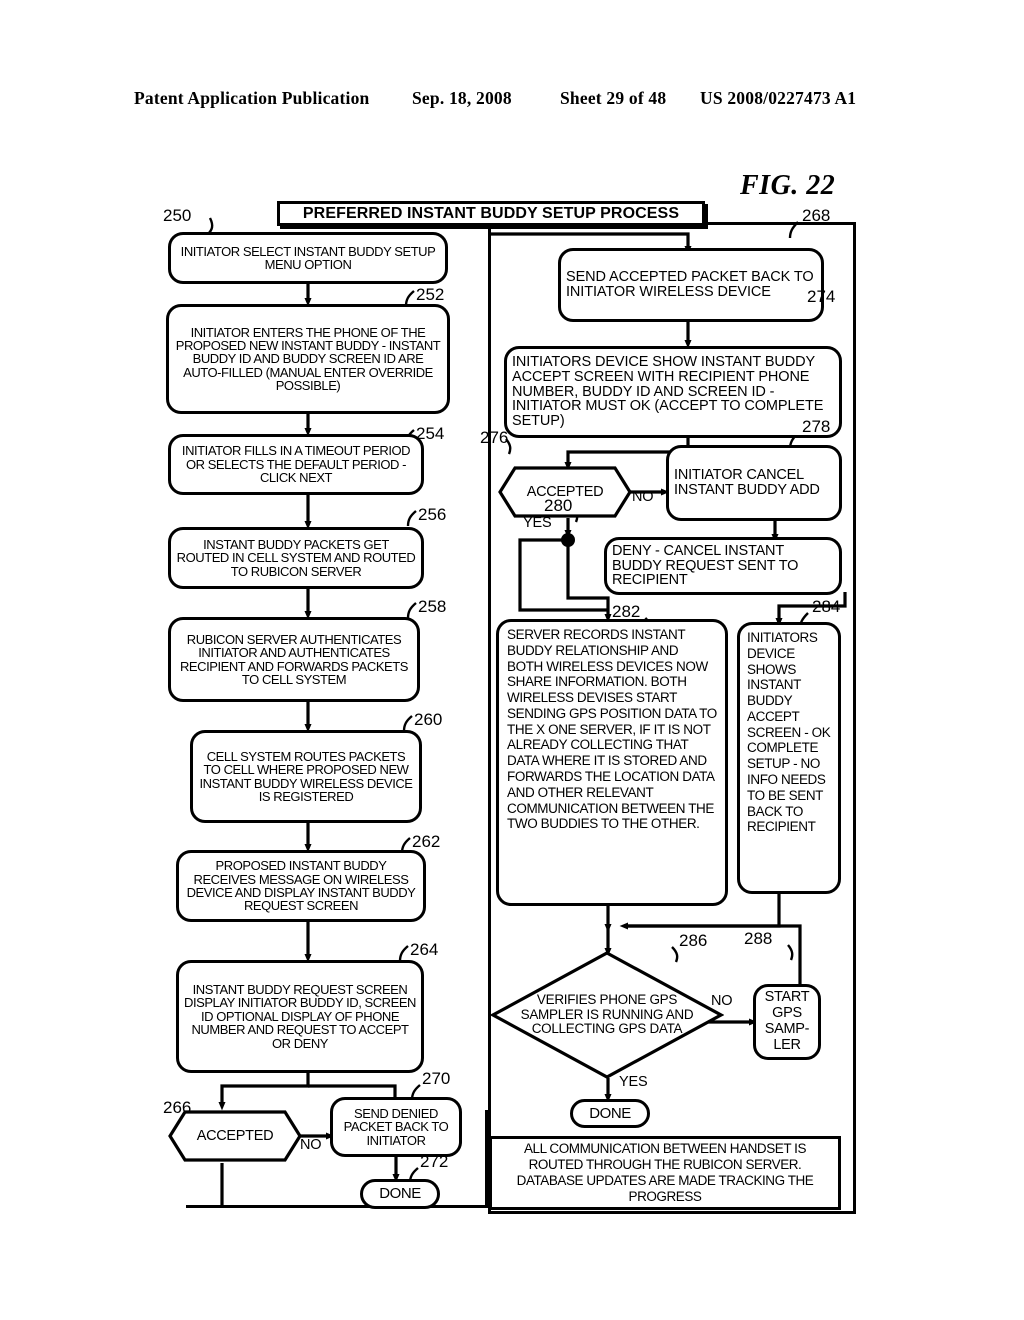 This screenshot has height=1320, width=1024. I want to click on node-272-label: DONE, so click(400, 1194).